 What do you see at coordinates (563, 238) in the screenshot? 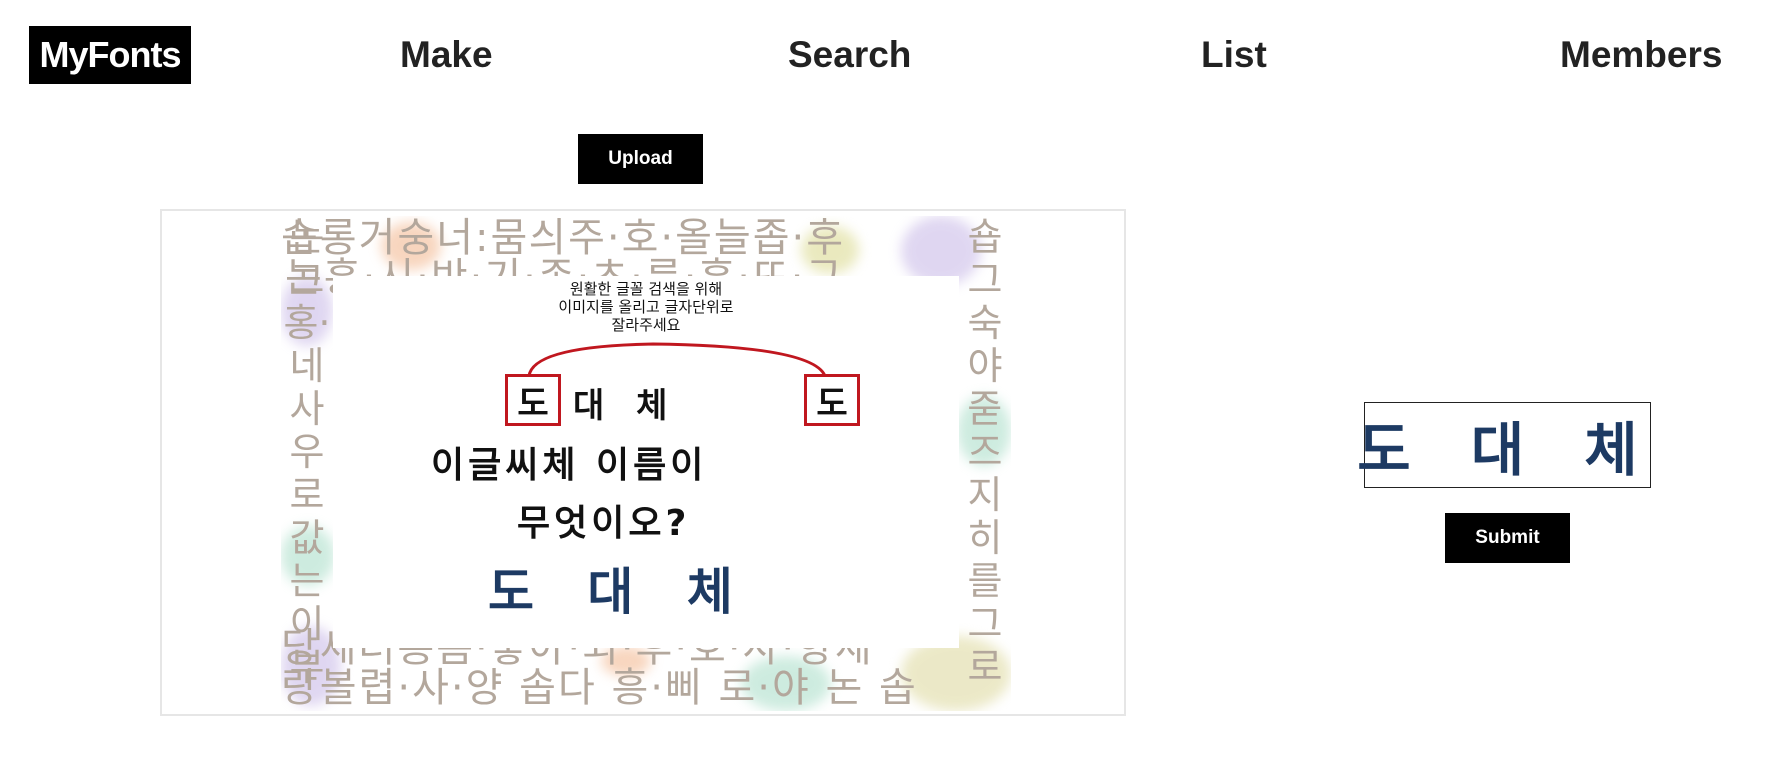
I see `bg-glyph-row: 숍롱거숭너:뭄싀주·호·올늘좁·후` at bounding box center [563, 238].